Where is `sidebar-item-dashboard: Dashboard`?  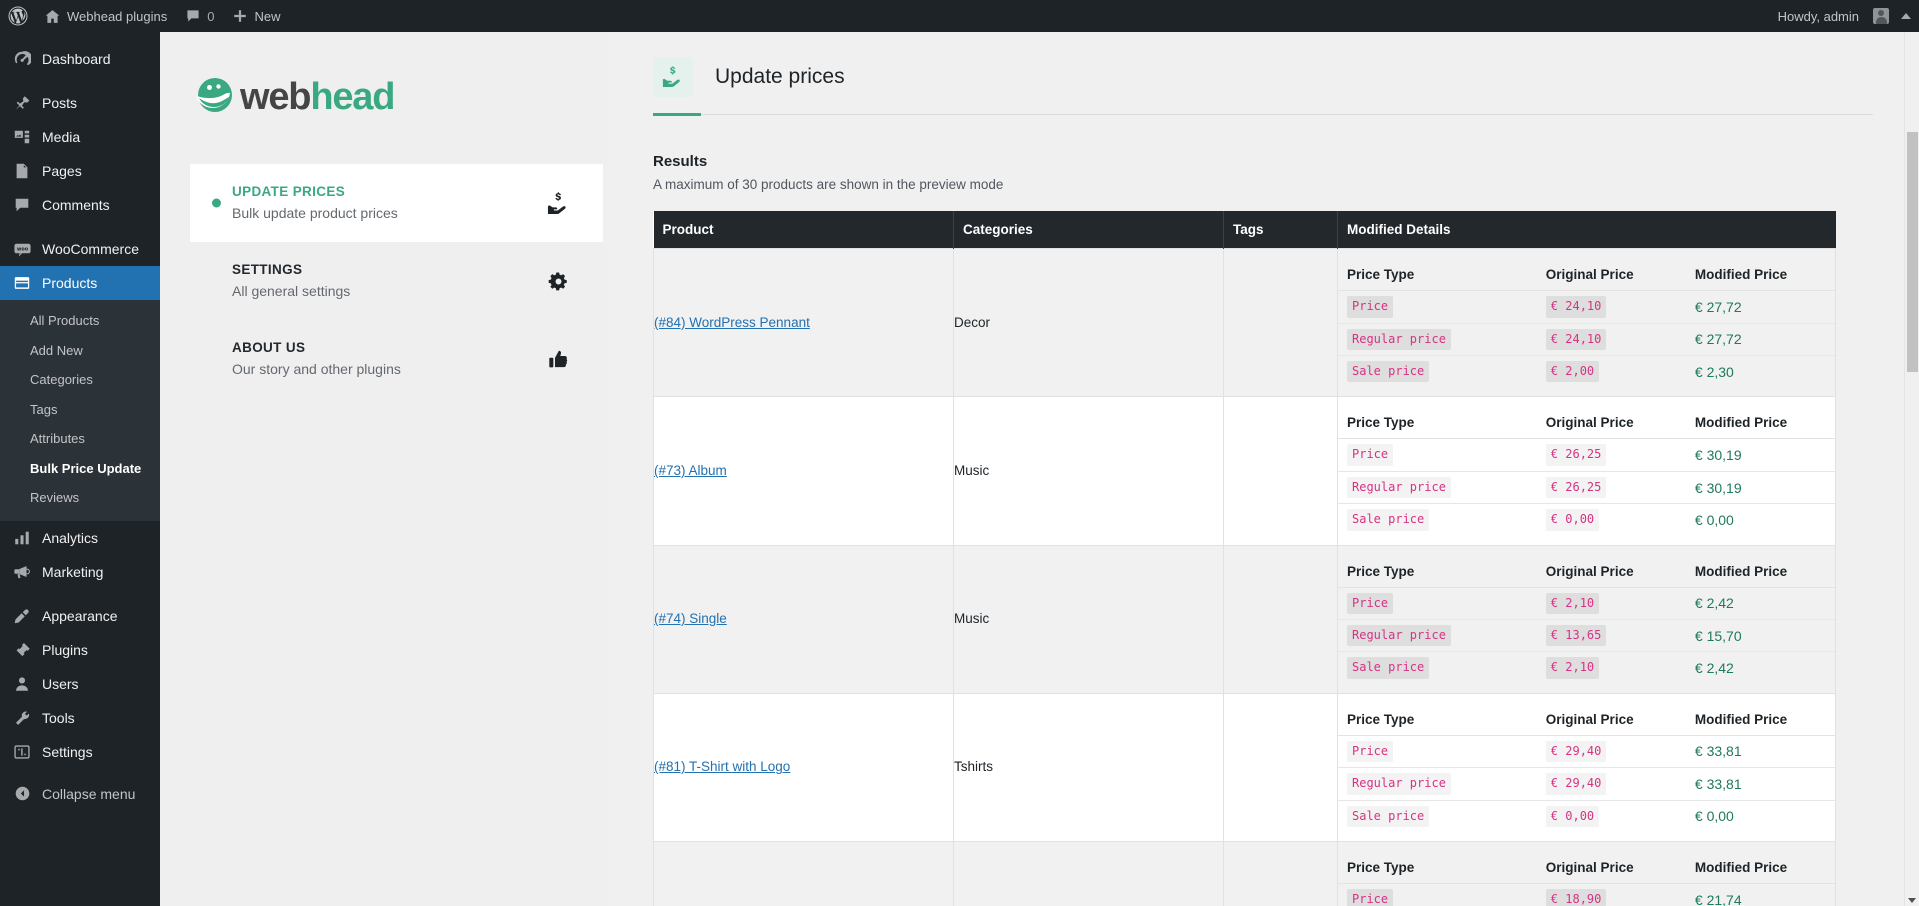
sidebar-item-dashboard: Dashboard is located at coordinates (80, 59).